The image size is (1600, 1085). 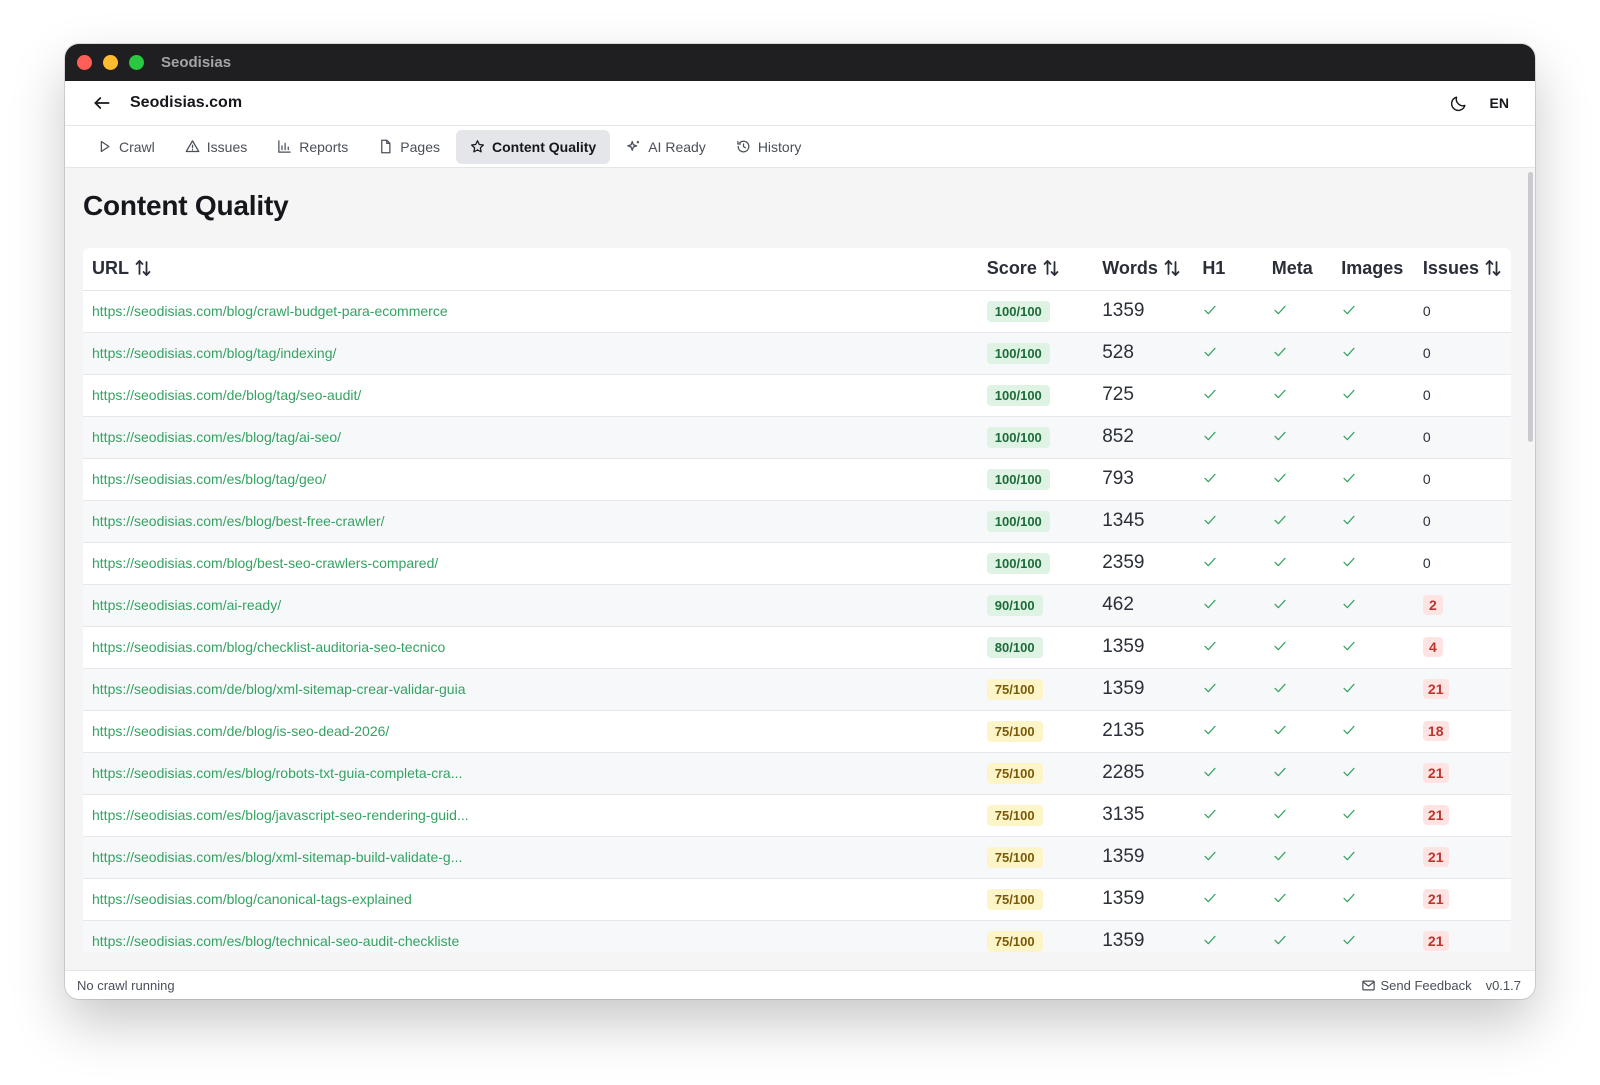 I want to click on tab-reports: Reports, so click(x=312, y=147).